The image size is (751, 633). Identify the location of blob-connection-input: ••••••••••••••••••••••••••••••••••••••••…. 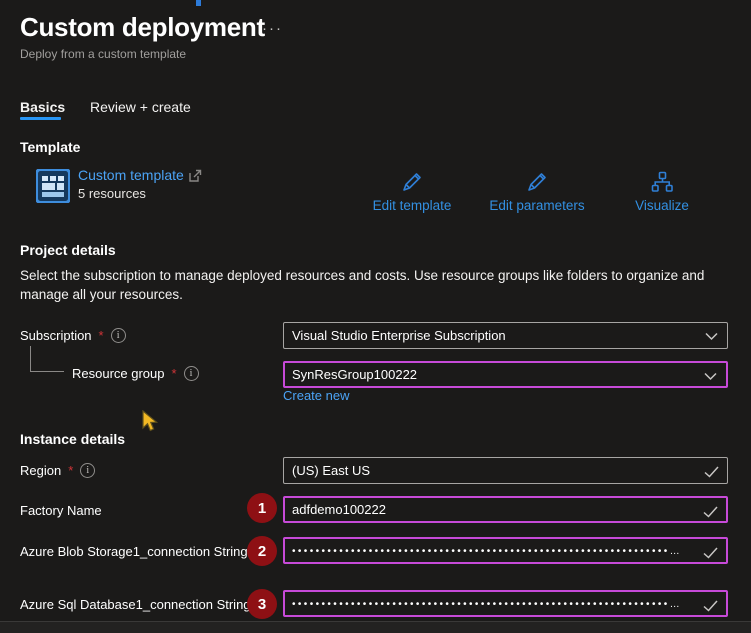
(505, 550).